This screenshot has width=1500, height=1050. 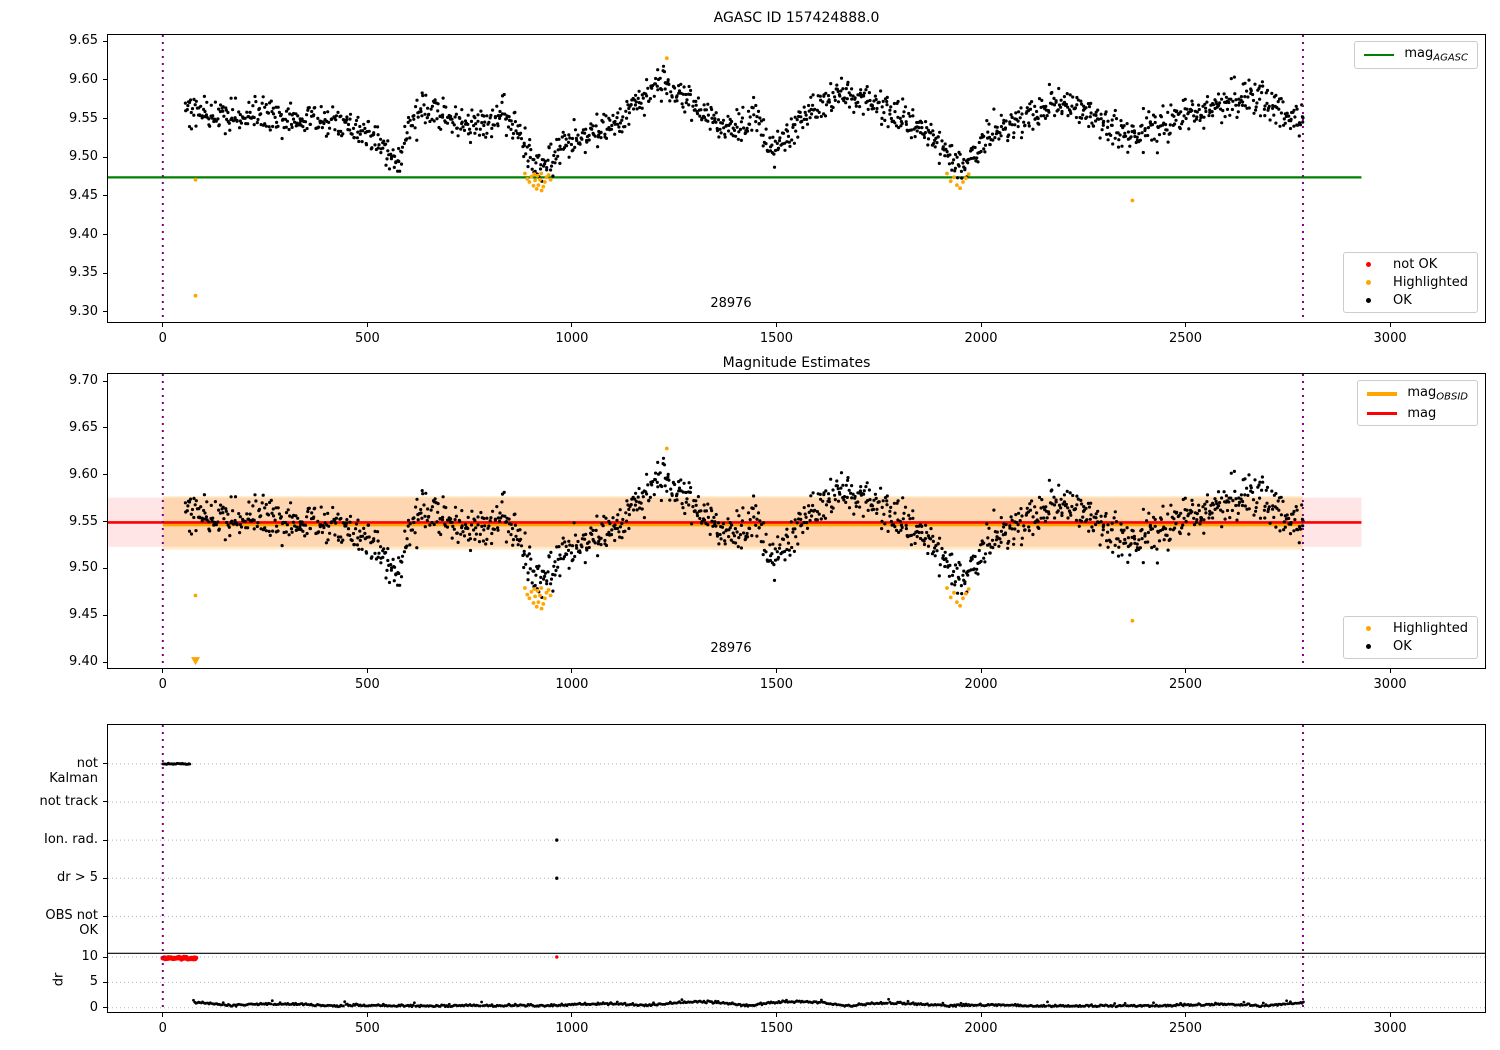 What do you see at coordinates (796, 363) in the screenshot?
I see `plot2-title: Magnitude Estimates` at bounding box center [796, 363].